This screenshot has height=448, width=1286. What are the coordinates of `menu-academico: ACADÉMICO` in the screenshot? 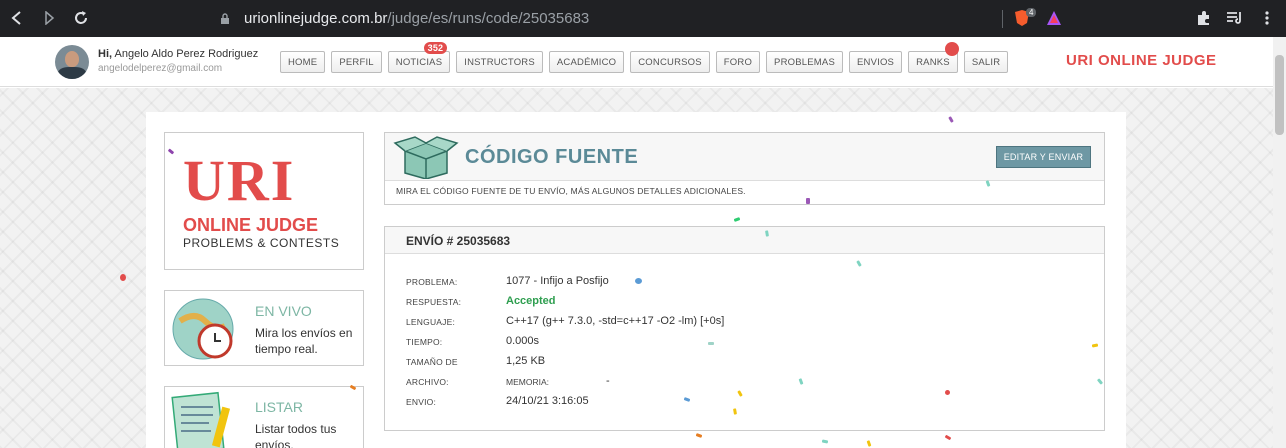 It's located at (586, 62).